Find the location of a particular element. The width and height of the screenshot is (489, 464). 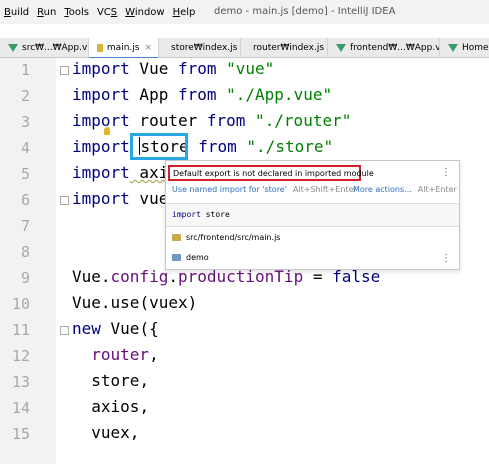

code-line: 15 vuex, is located at coordinates (244, 435).